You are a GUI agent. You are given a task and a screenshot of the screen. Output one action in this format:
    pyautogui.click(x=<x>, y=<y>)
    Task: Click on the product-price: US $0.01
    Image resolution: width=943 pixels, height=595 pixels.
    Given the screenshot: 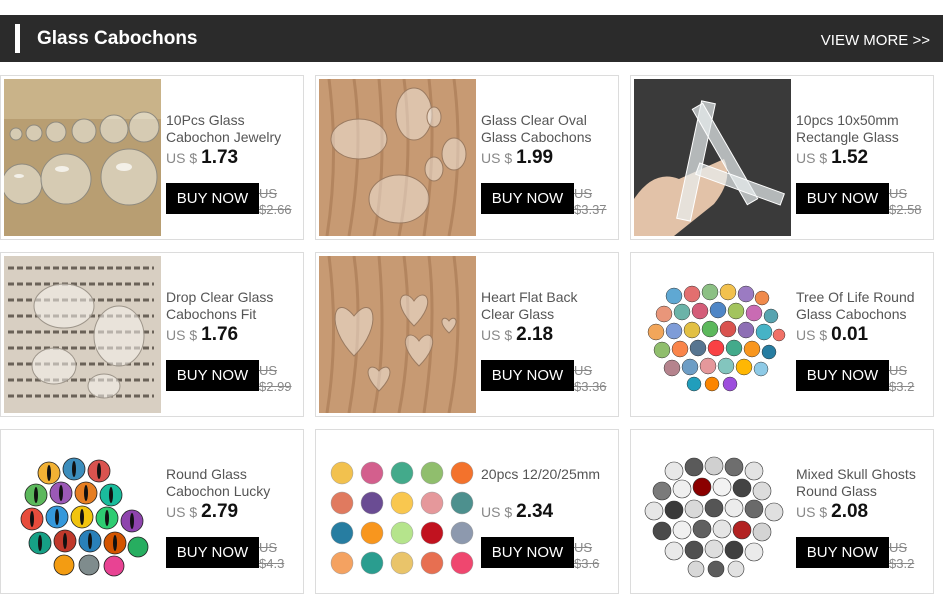 What is the action you would take?
    pyautogui.click(x=832, y=335)
    